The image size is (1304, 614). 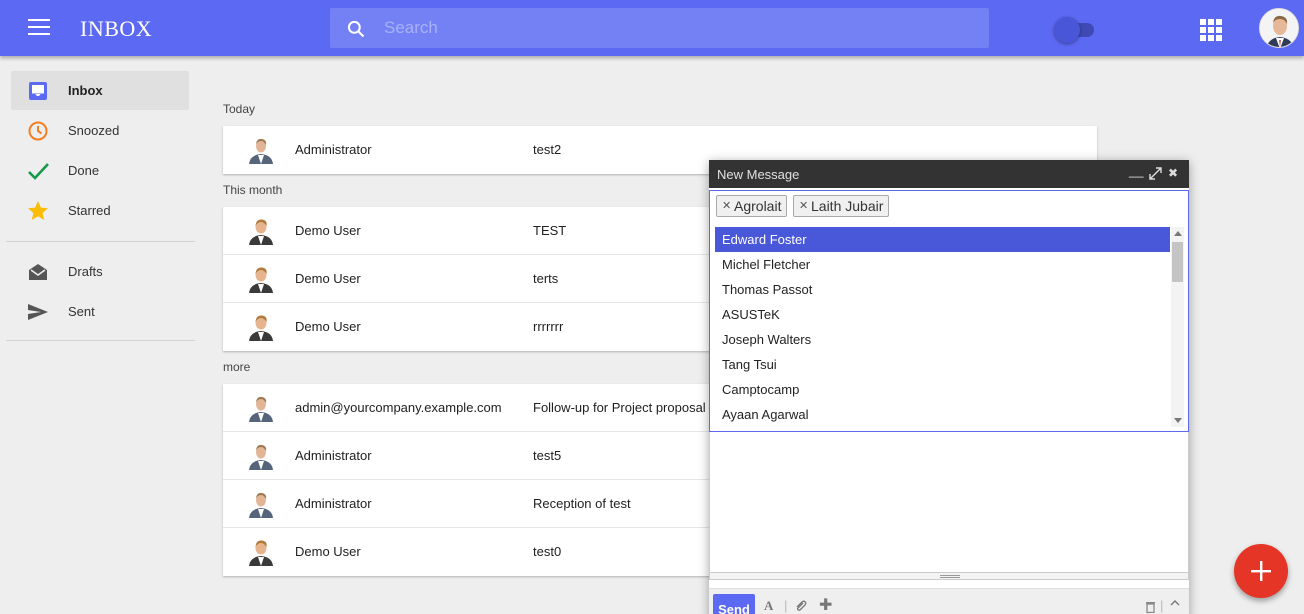 I want to click on recipient-tag-label: Agrolait, so click(x=758, y=206).